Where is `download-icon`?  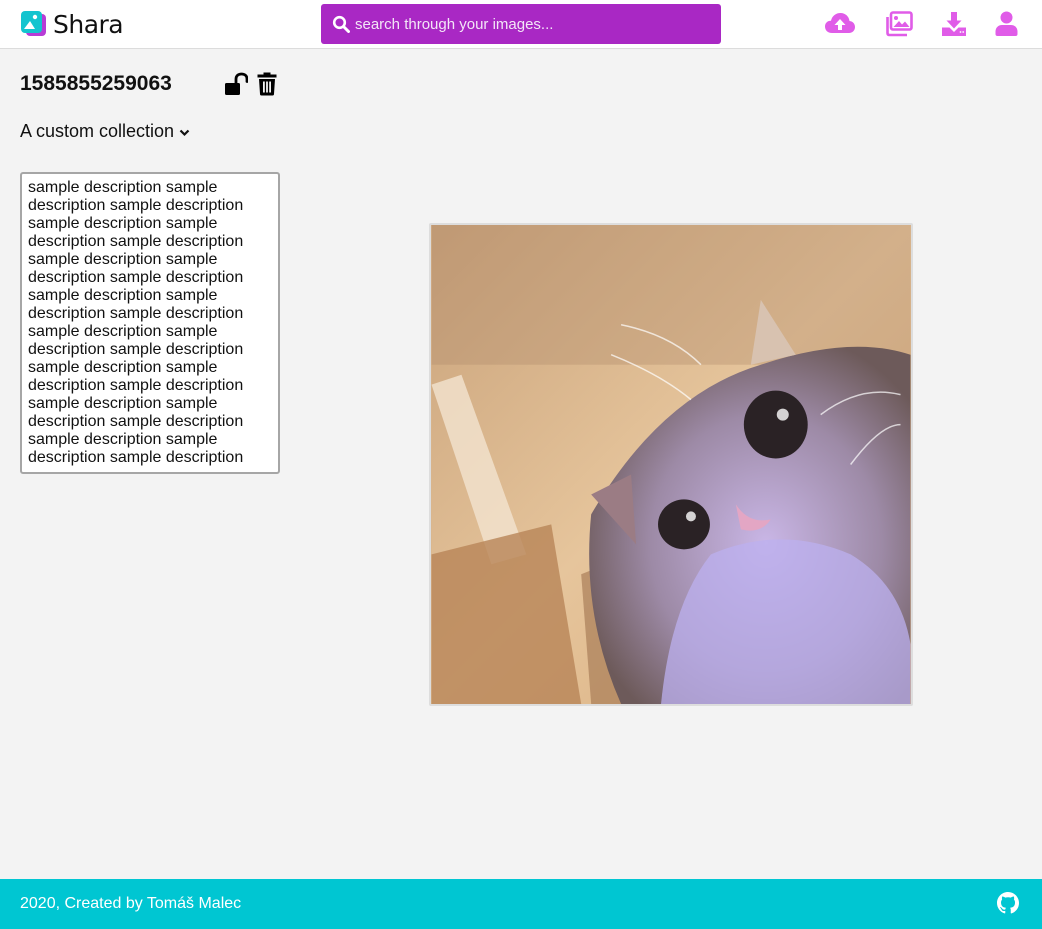
download-icon is located at coordinates (954, 24).